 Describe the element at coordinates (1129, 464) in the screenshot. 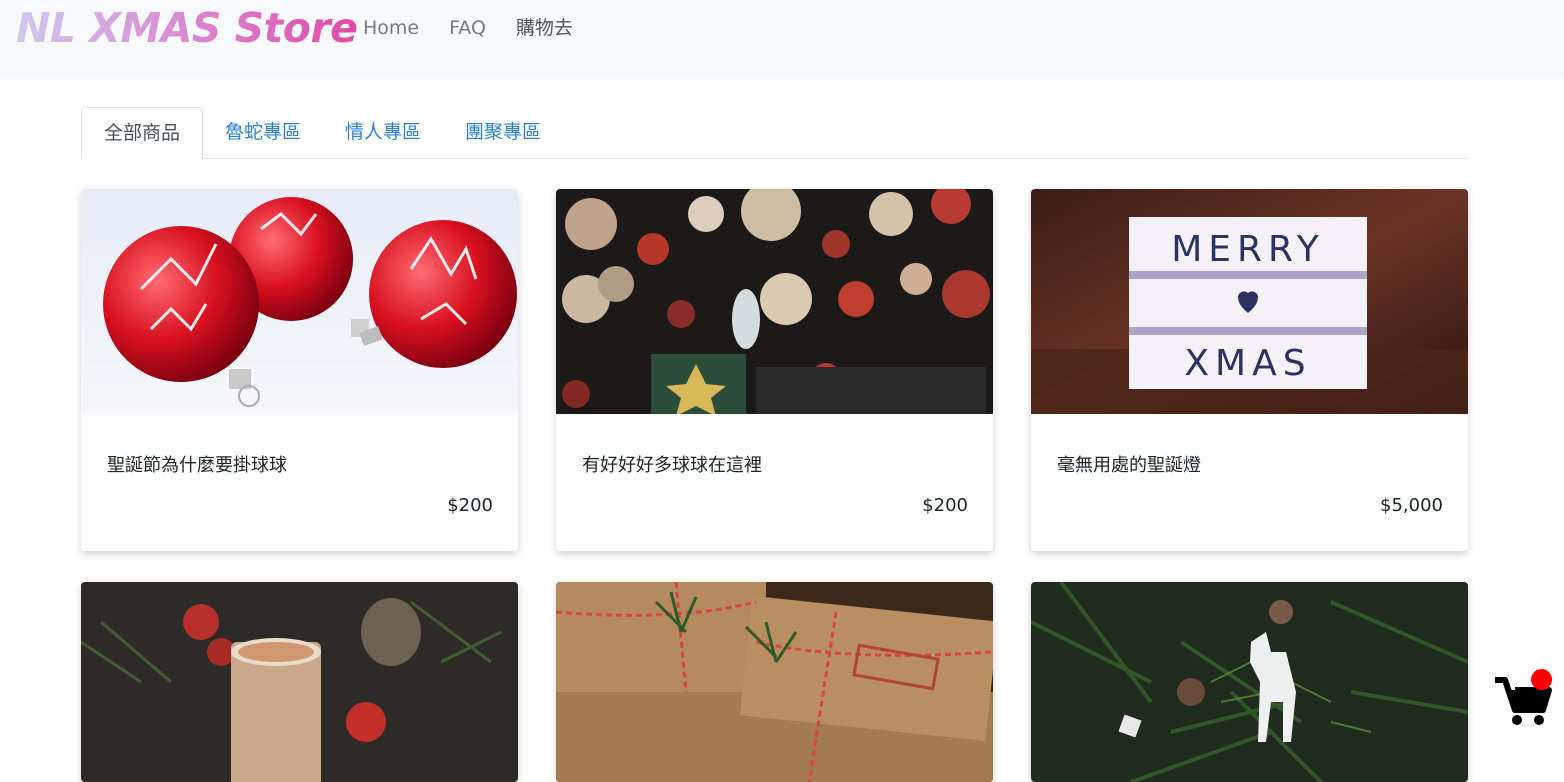

I see `product-title: 毫無用處的聖誕燈` at that location.